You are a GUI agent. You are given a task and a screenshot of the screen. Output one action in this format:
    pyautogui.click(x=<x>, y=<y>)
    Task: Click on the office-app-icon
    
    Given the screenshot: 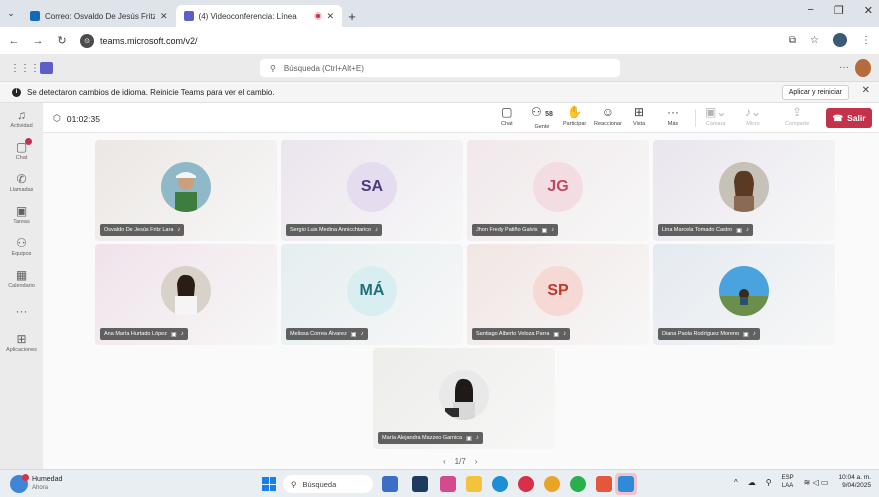 What is the action you would take?
    pyautogui.click(x=526, y=484)
    